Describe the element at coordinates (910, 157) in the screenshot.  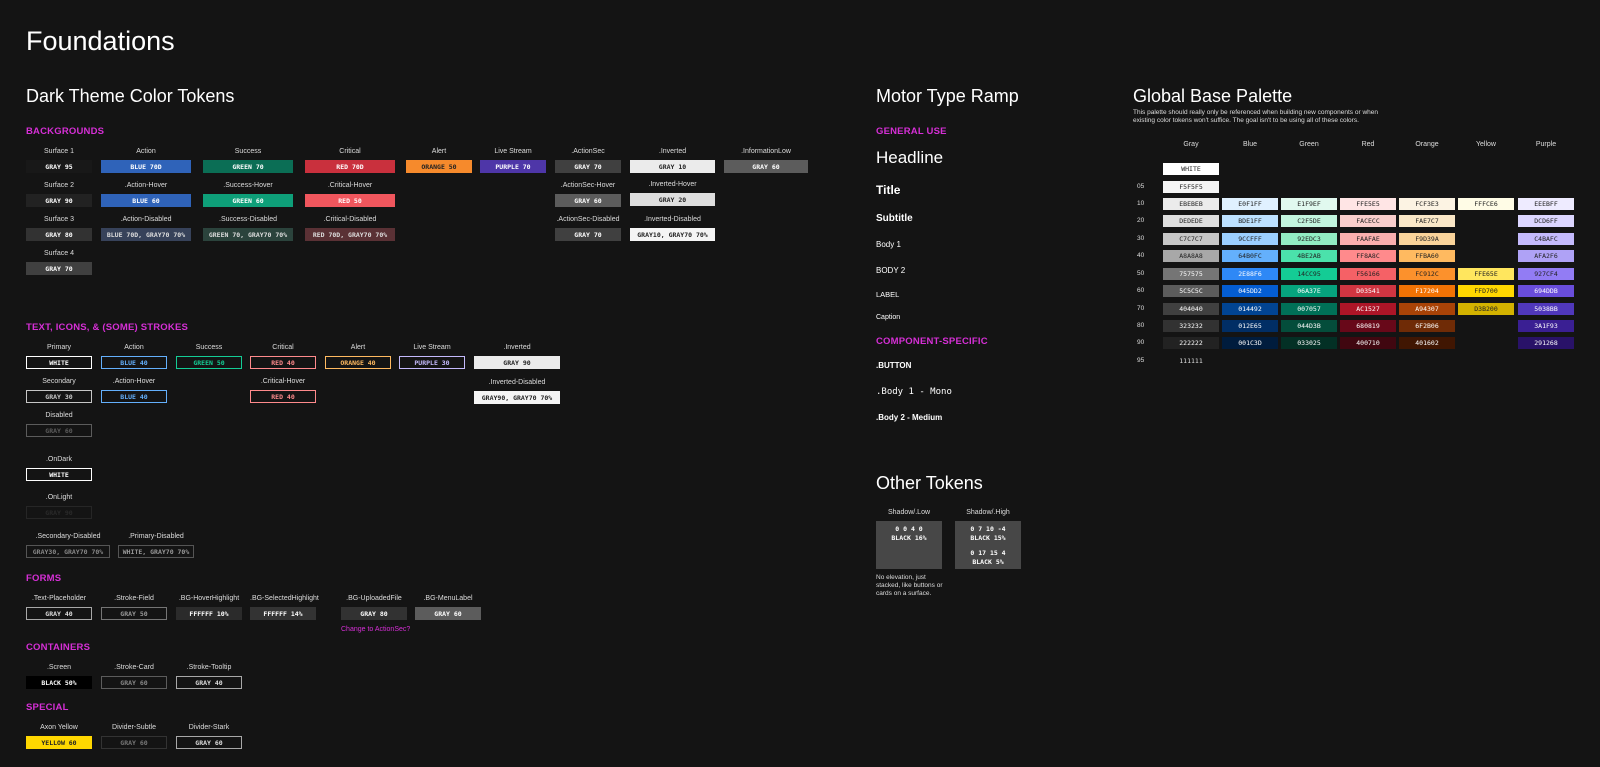
I see `ramp-headline: Headline` at that location.